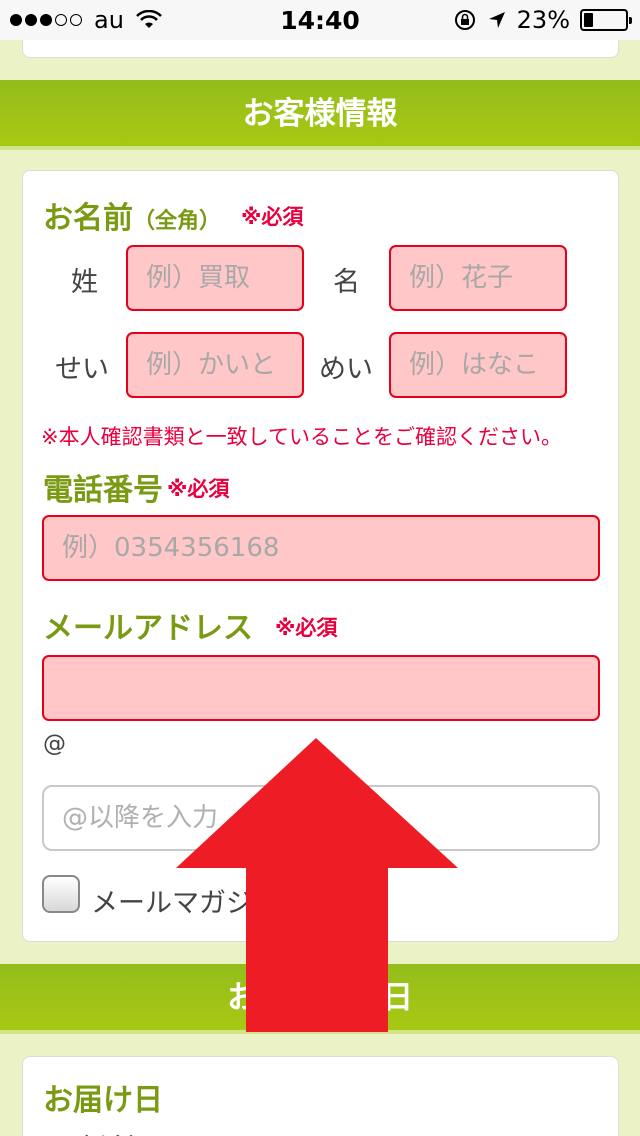 This screenshot has width=640, height=1136. I want to click on arrow-up-annotation, so click(317, 885).